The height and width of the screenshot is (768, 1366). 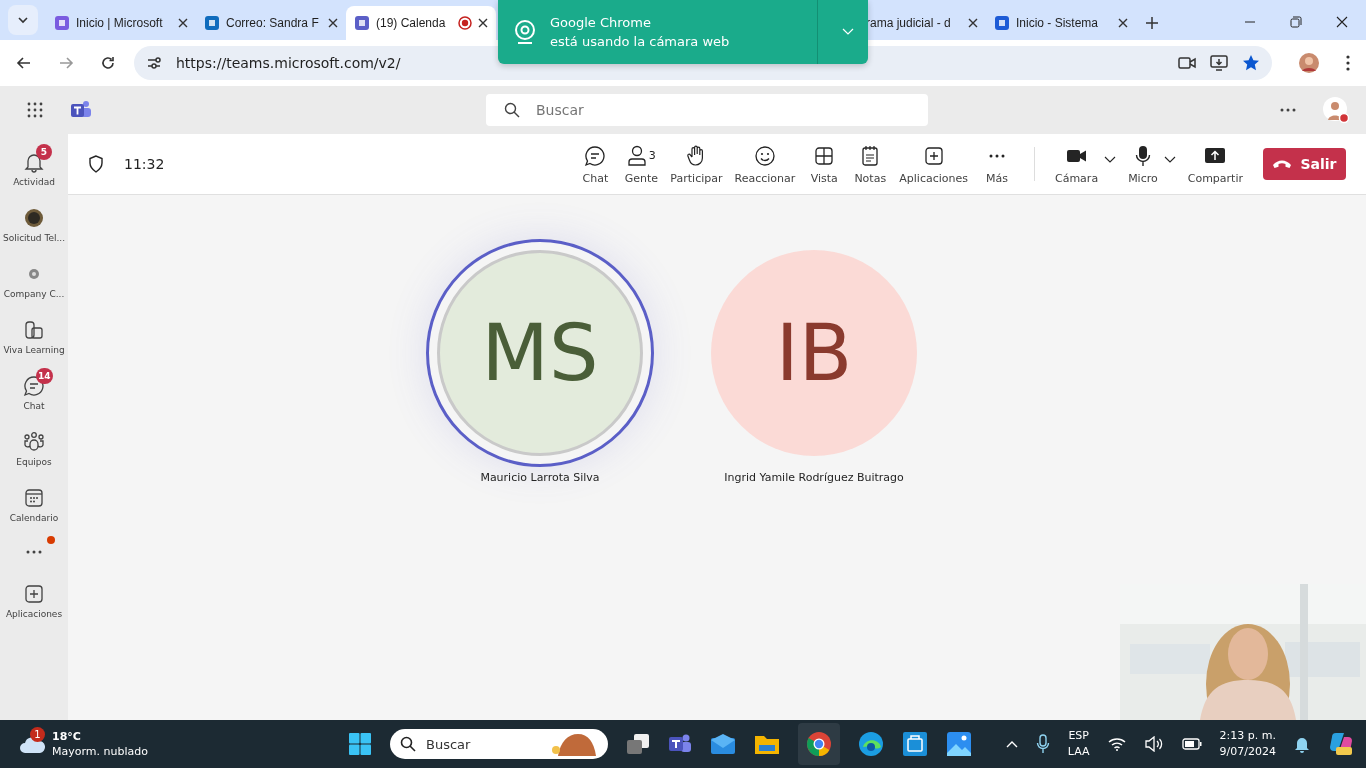 What do you see at coordinates (34, 461) in the screenshot?
I see `sidebar-label: Equipos` at bounding box center [34, 461].